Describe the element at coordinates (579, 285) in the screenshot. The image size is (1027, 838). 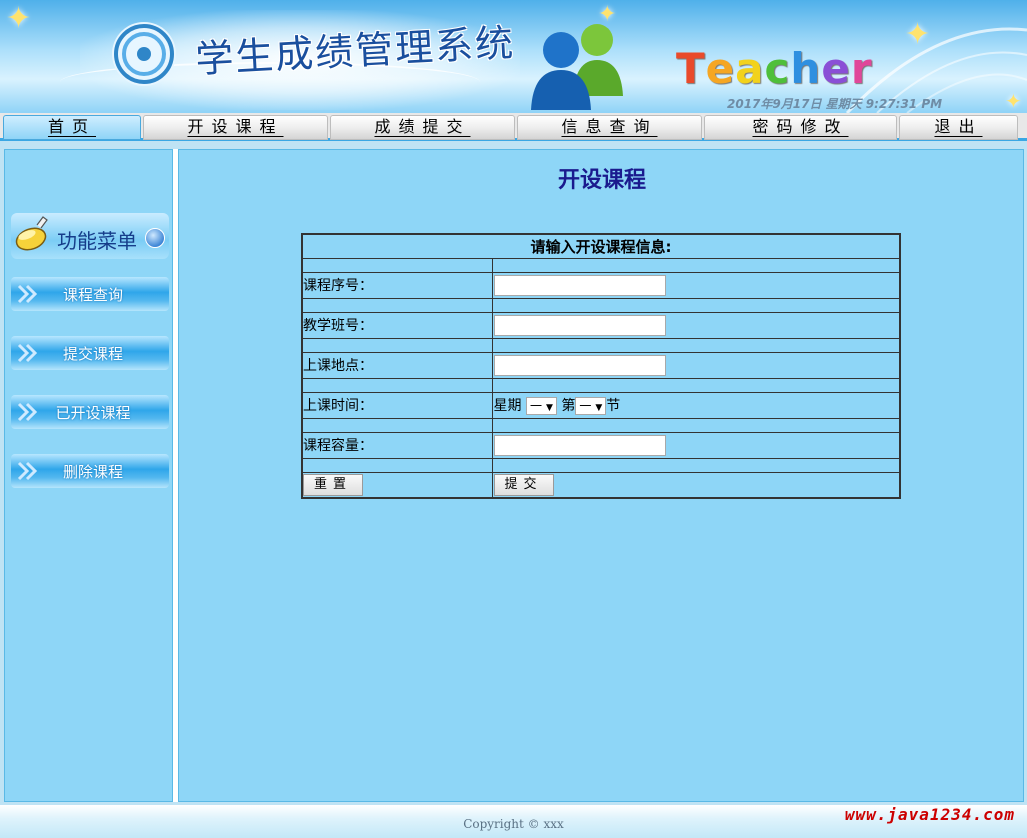
I see `course-no-input` at that location.